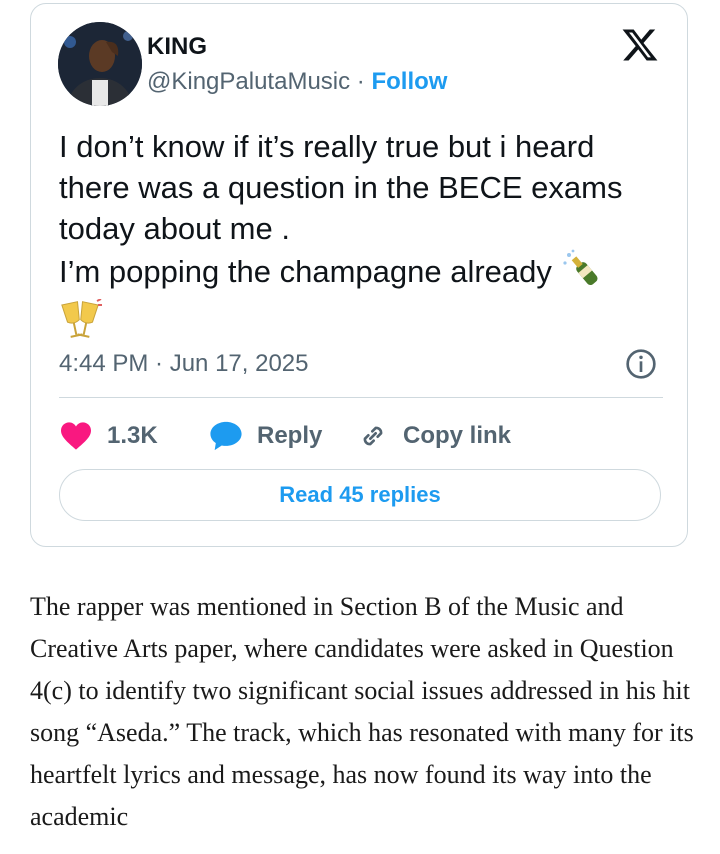  I want to click on read-replies-button: Read 45 replies, so click(360, 495).